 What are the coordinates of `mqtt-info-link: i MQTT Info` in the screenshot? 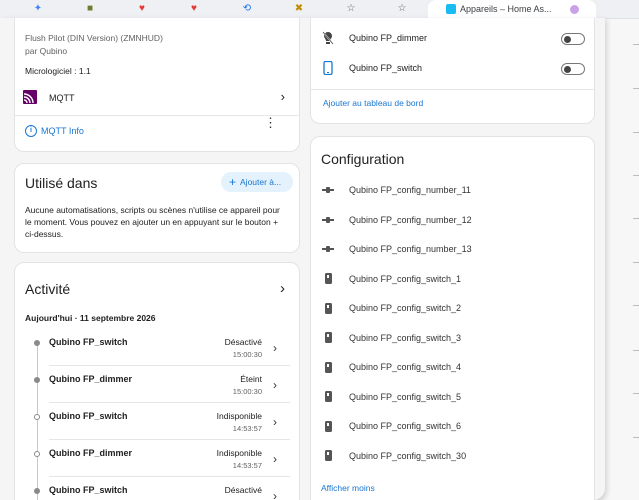 It's located at (54, 131).